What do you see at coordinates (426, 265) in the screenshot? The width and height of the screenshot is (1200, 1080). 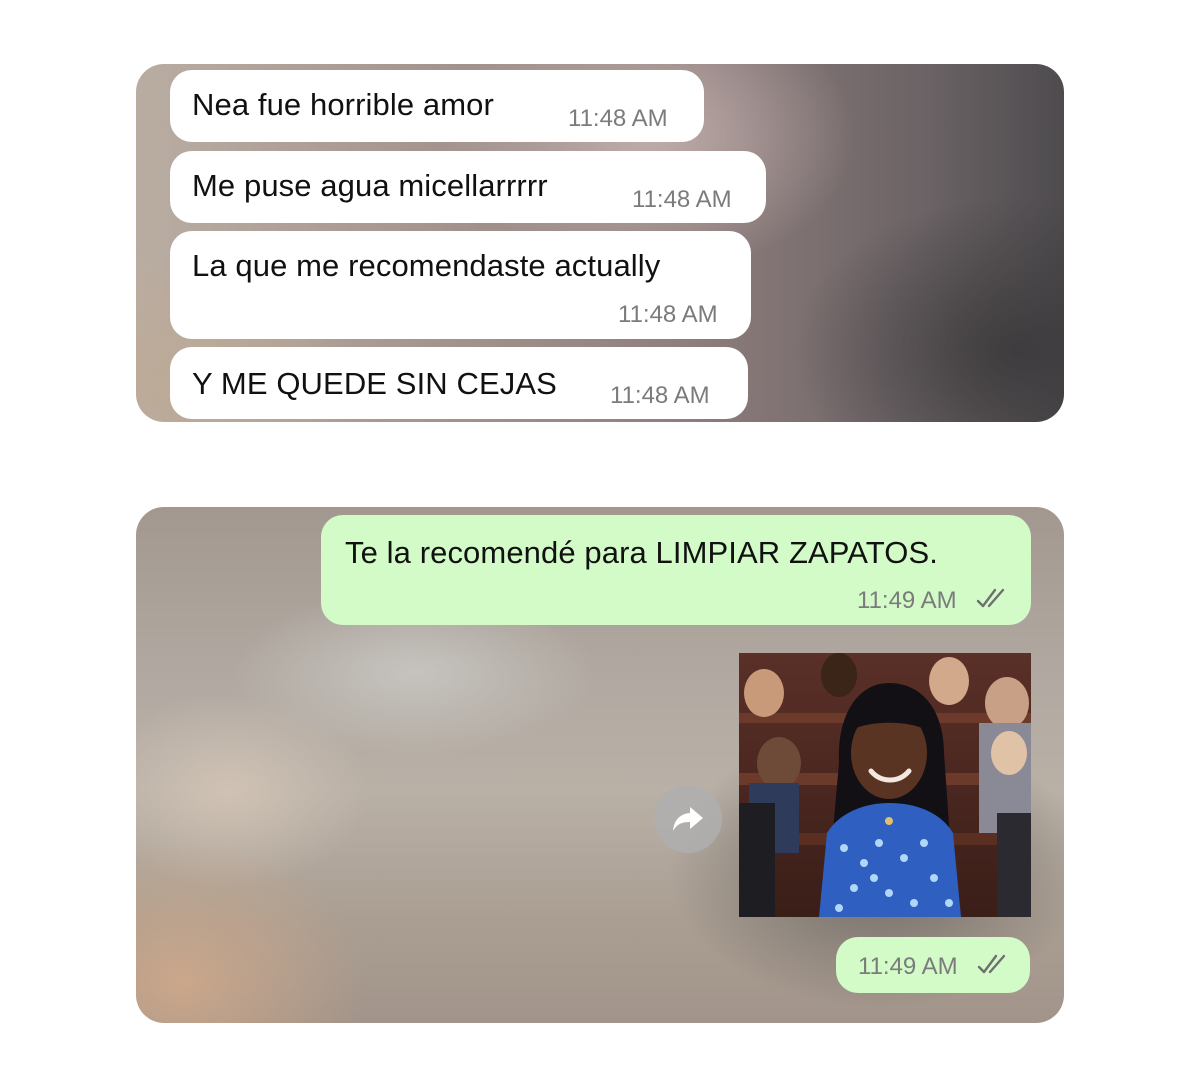 I see `message-text: La que me recomendaste actually` at bounding box center [426, 265].